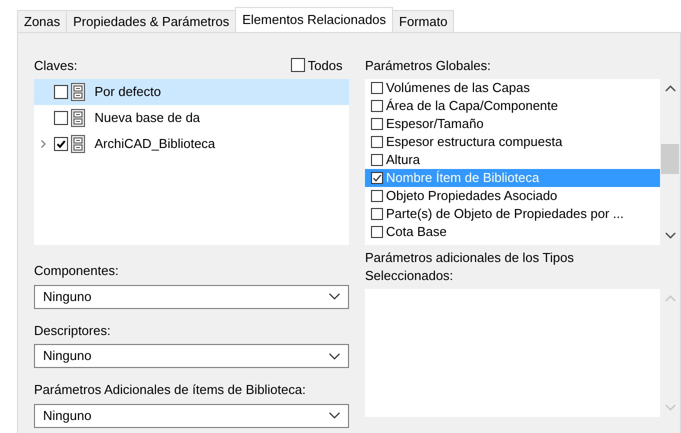 The width and height of the screenshot is (681, 433). Describe the element at coordinates (474, 142) in the screenshot. I see `list-item-label: Espesor estructura compuesta` at that location.